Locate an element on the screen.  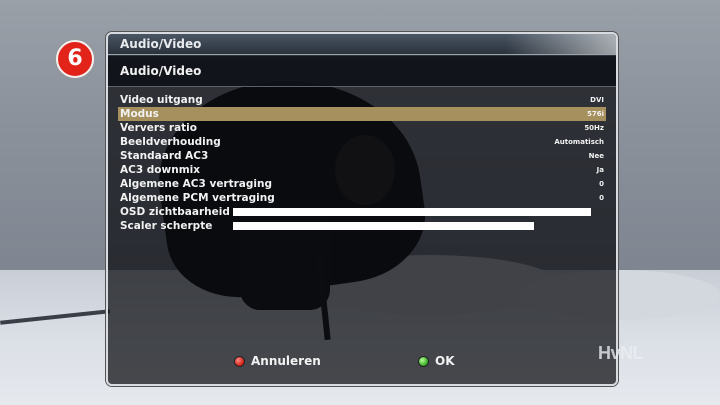
setting-value: DVI is located at coordinates (597, 100).